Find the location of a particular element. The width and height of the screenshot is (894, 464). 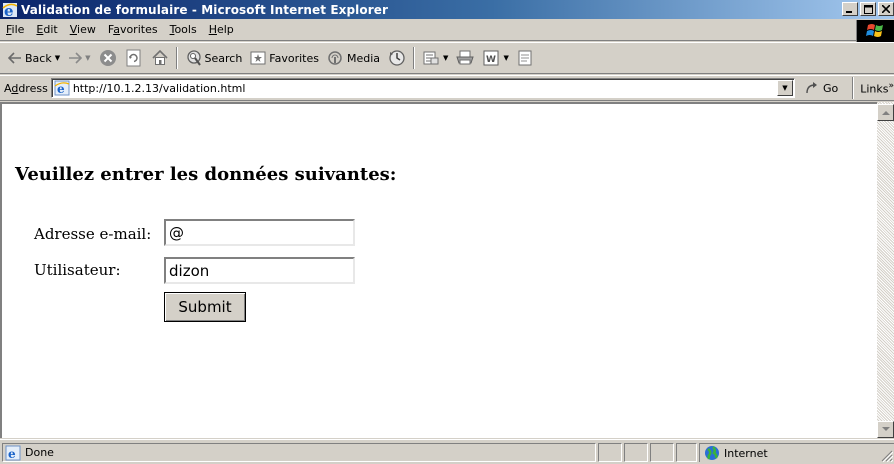

scroll-down-arrow-icon is located at coordinates (885, 429).